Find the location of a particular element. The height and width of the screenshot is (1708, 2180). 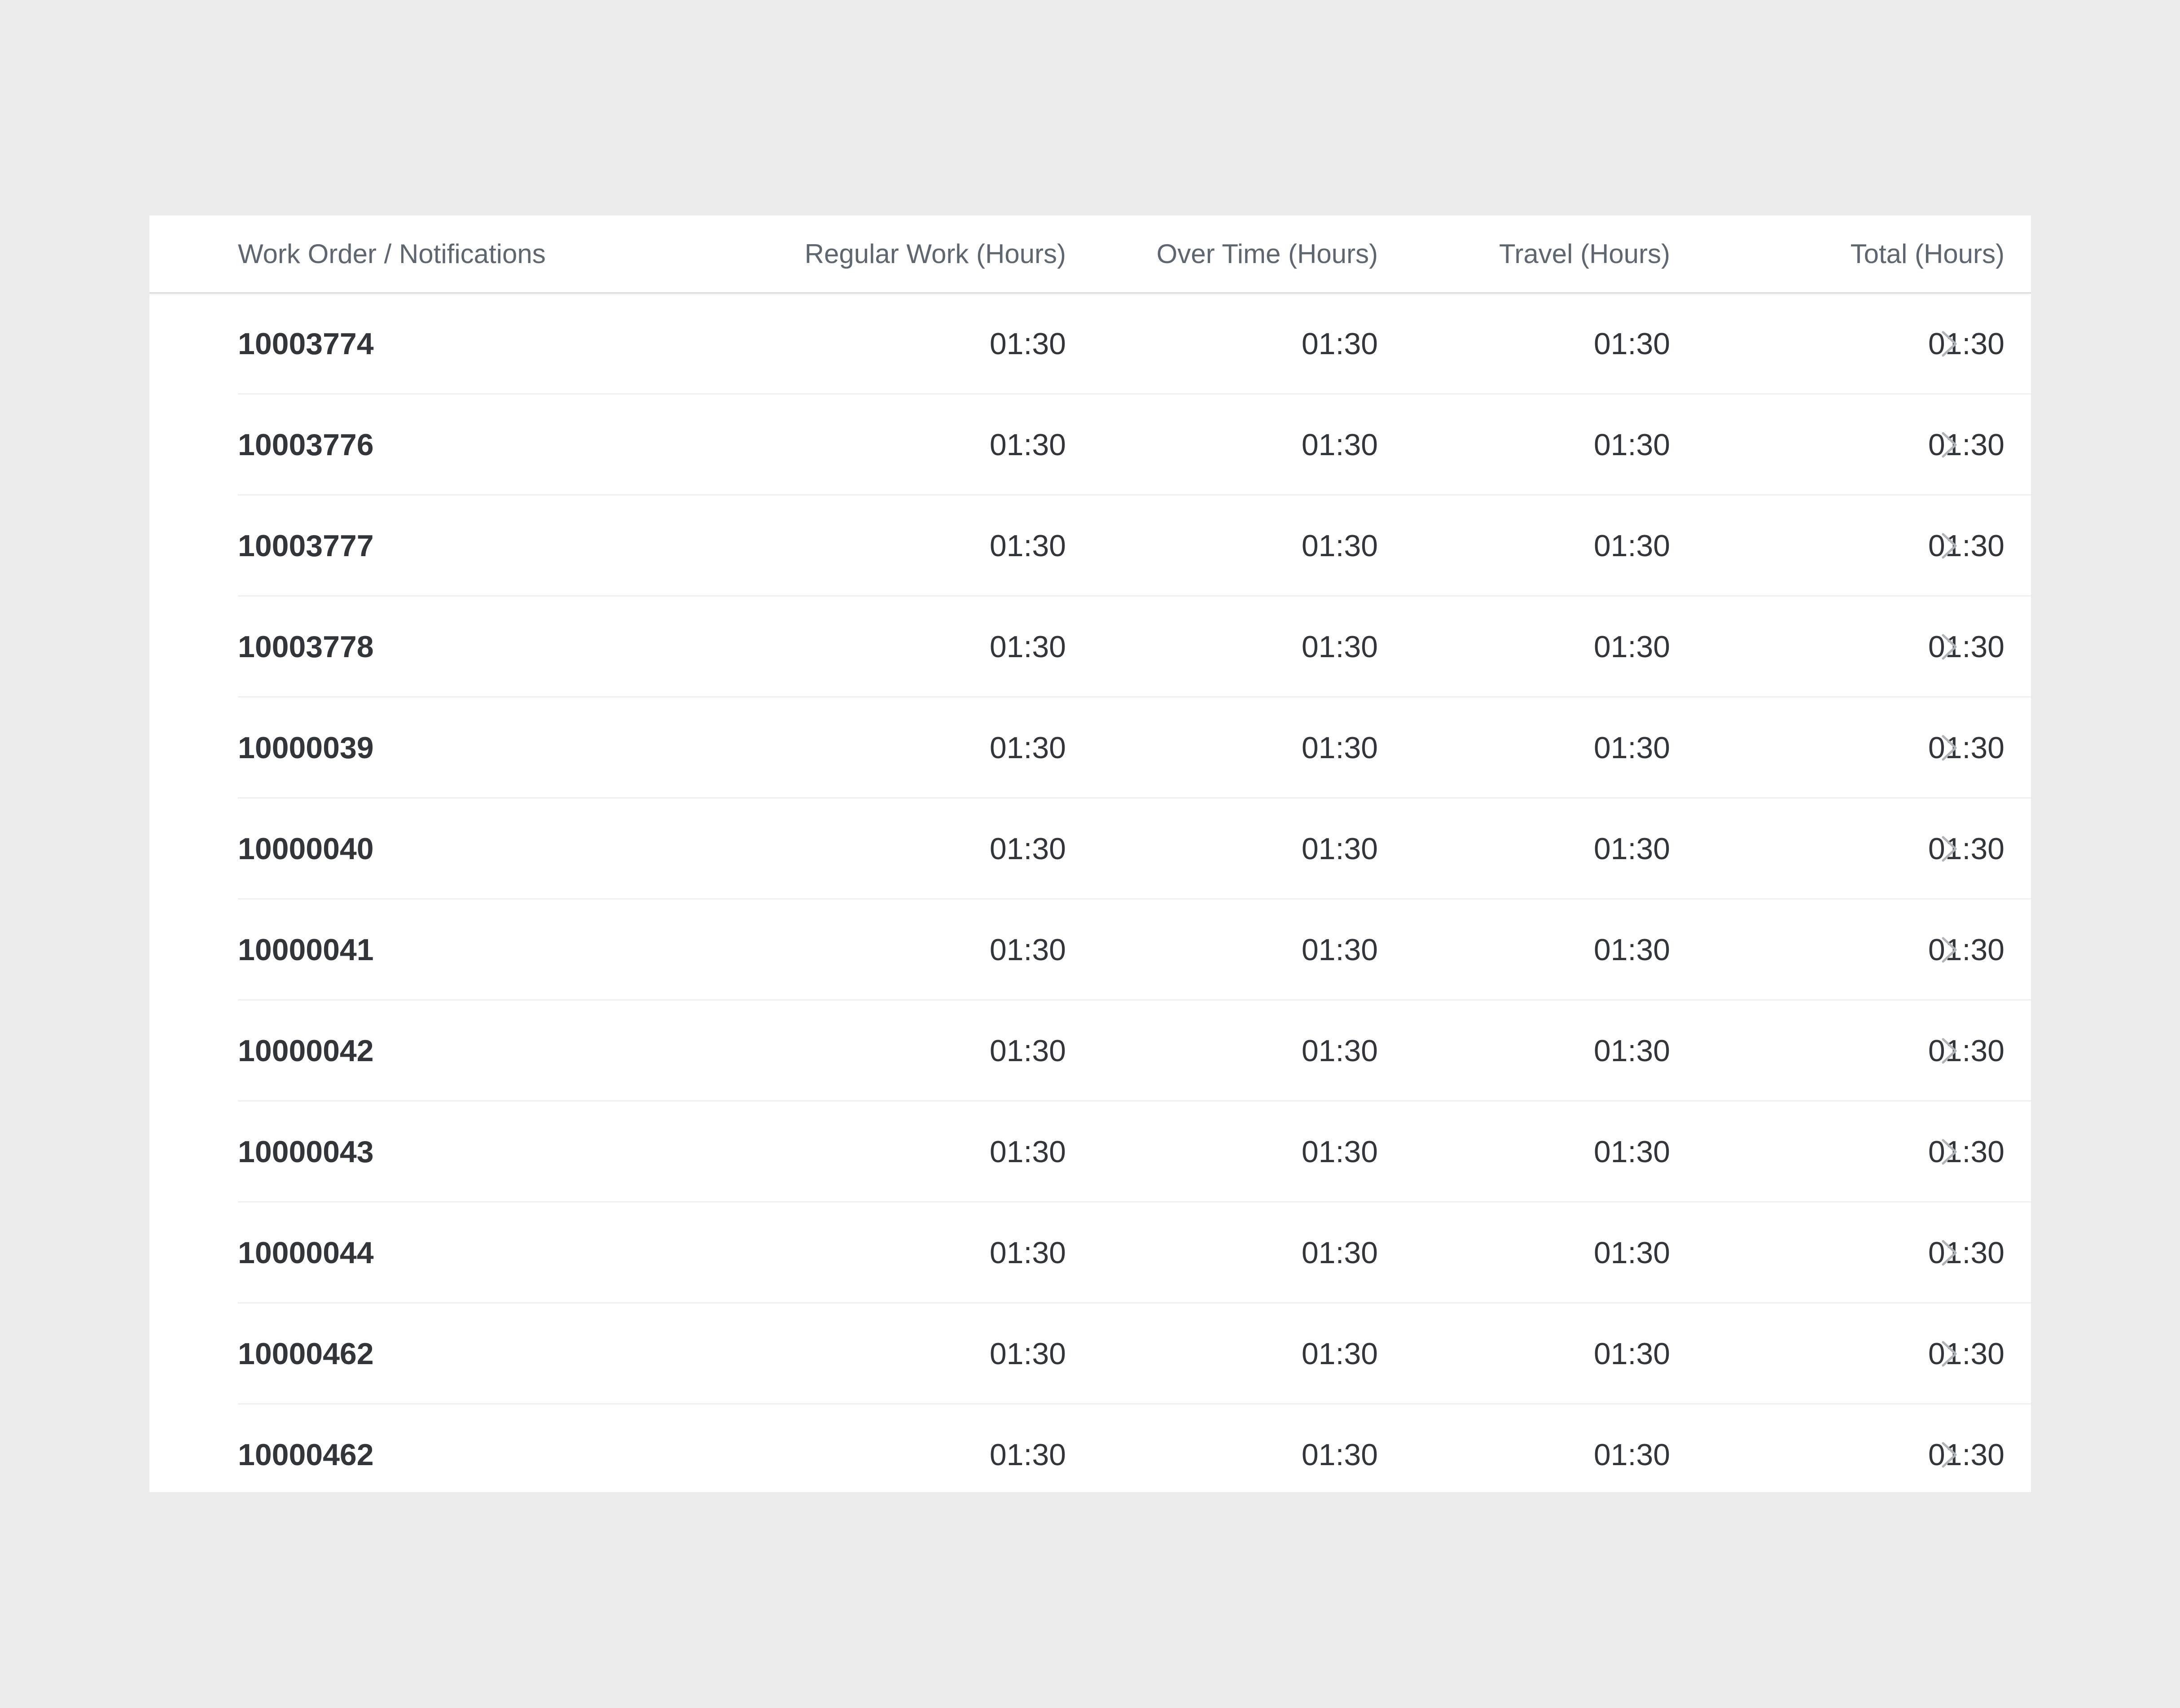

work-order-id: 10000039 is located at coordinates (306, 748).